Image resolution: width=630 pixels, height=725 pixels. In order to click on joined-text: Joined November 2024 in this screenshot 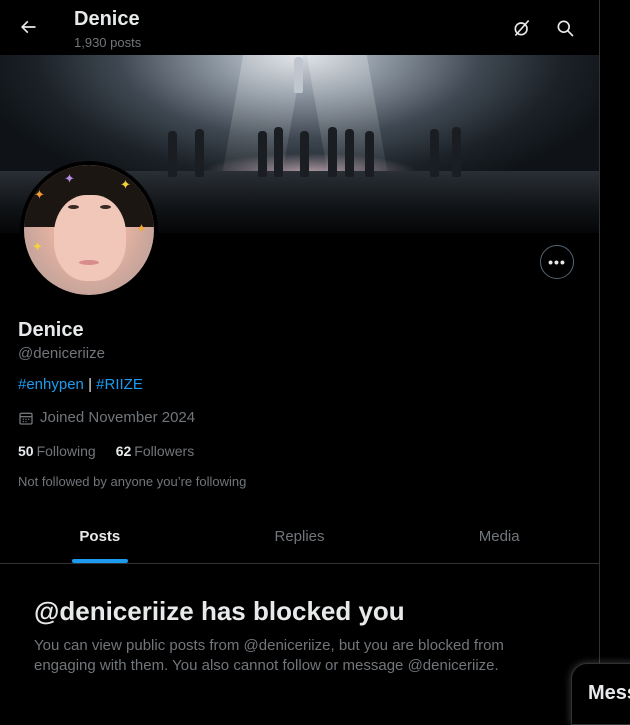, I will do `click(118, 417)`.